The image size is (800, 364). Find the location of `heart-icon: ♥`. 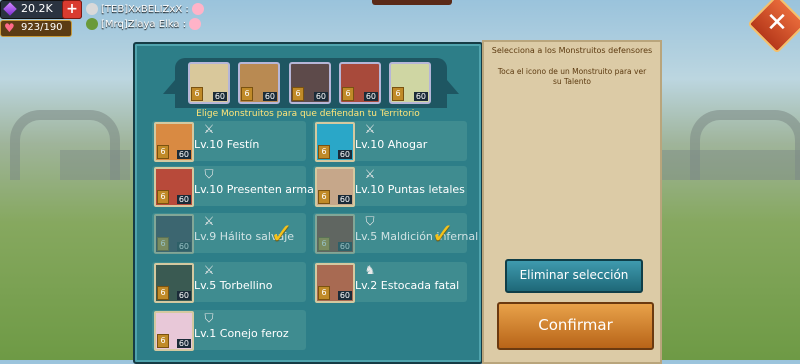

heart-icon: ♥ is located at coordinates (9, 28).